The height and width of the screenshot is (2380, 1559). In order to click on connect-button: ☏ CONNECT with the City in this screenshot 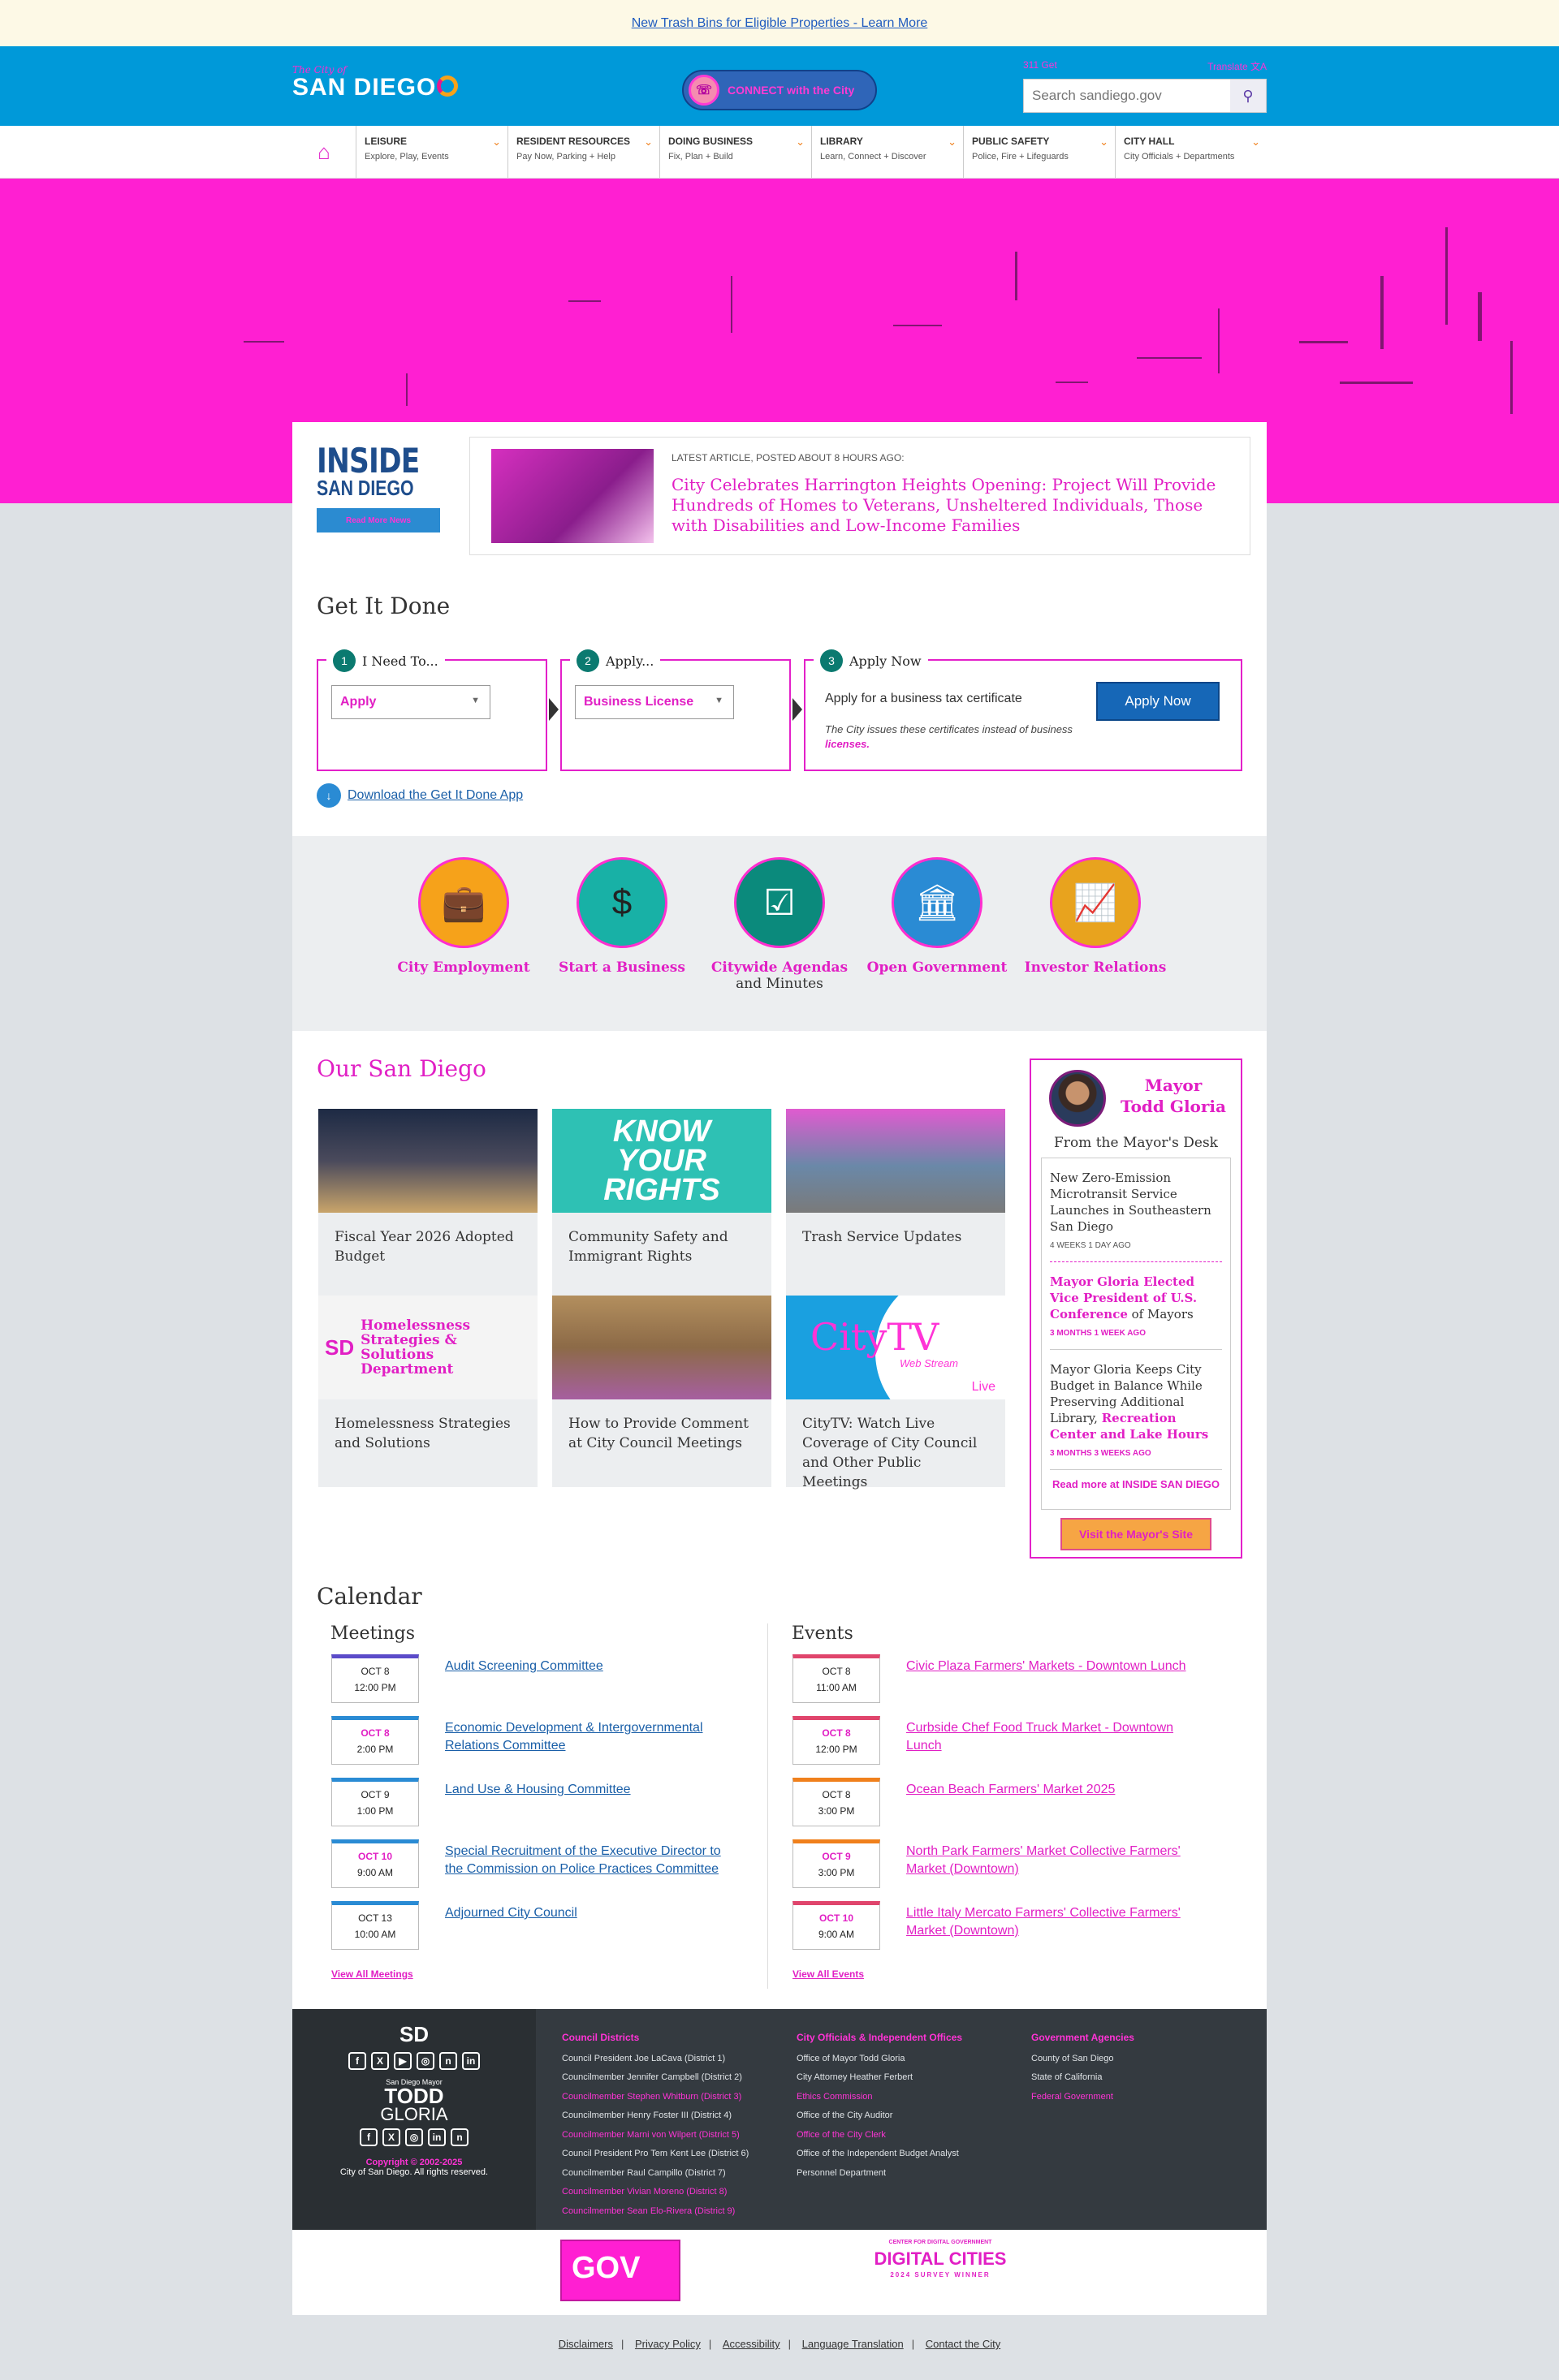, I will do `click(779, 90)`.